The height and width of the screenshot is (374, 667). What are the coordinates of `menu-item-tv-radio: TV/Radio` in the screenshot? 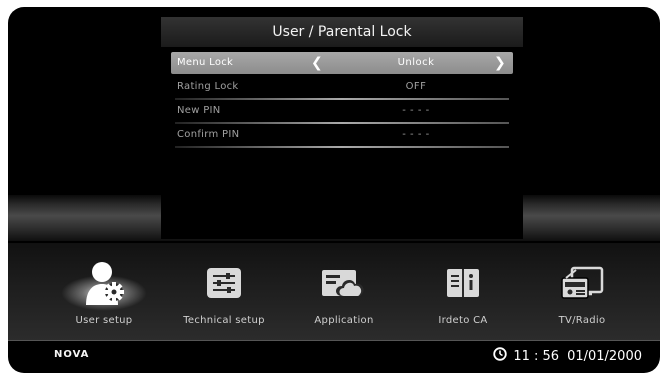 It's located at (582, 291).